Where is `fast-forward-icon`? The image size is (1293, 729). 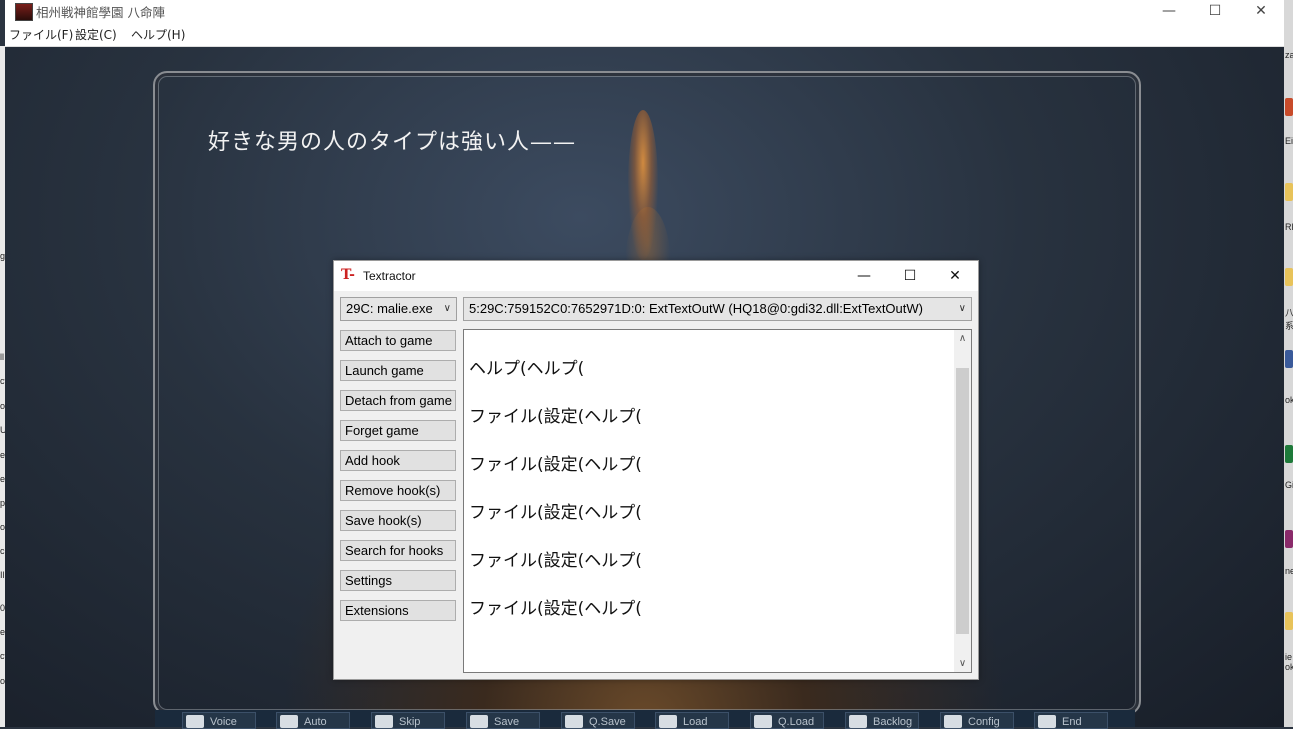 fast-forward-icon is located at coordinates (384, 721).